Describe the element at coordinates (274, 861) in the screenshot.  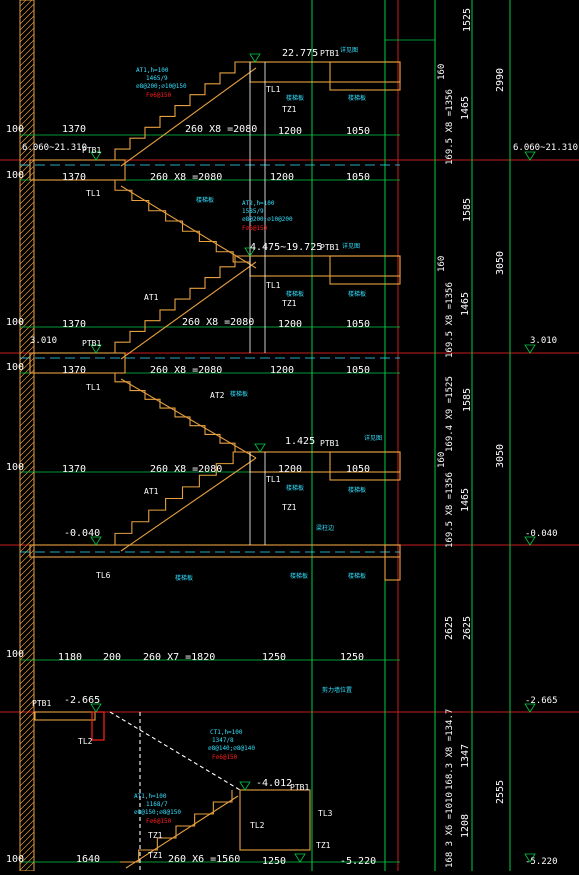
I see `dim-1250-c: 1250` at that location.